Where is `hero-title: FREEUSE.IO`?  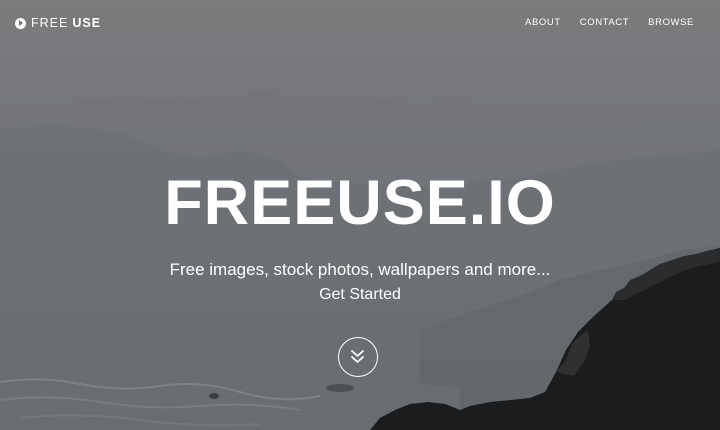
hero-title: FREEUSE.IO is located at coordinates (360, 203).